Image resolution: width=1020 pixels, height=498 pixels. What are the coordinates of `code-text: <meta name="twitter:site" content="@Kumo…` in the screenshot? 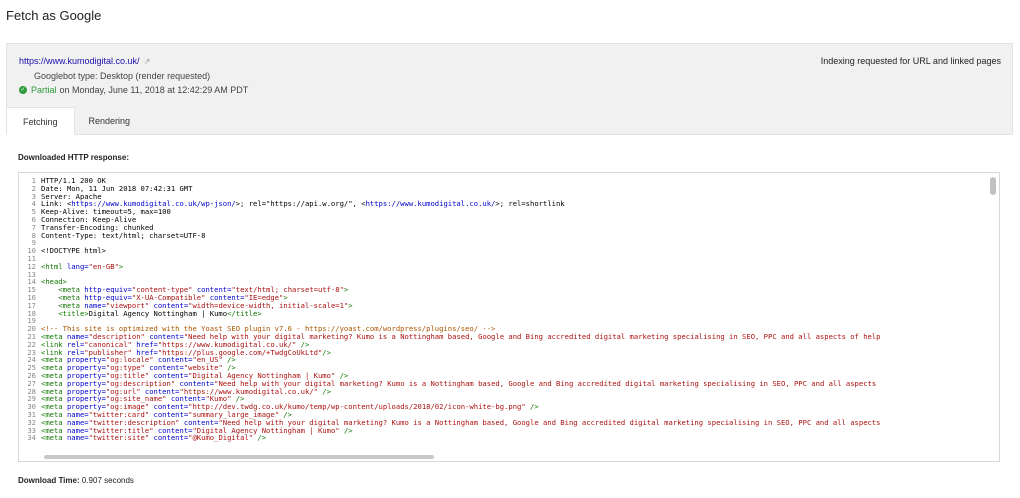 It's located at (154, 438).